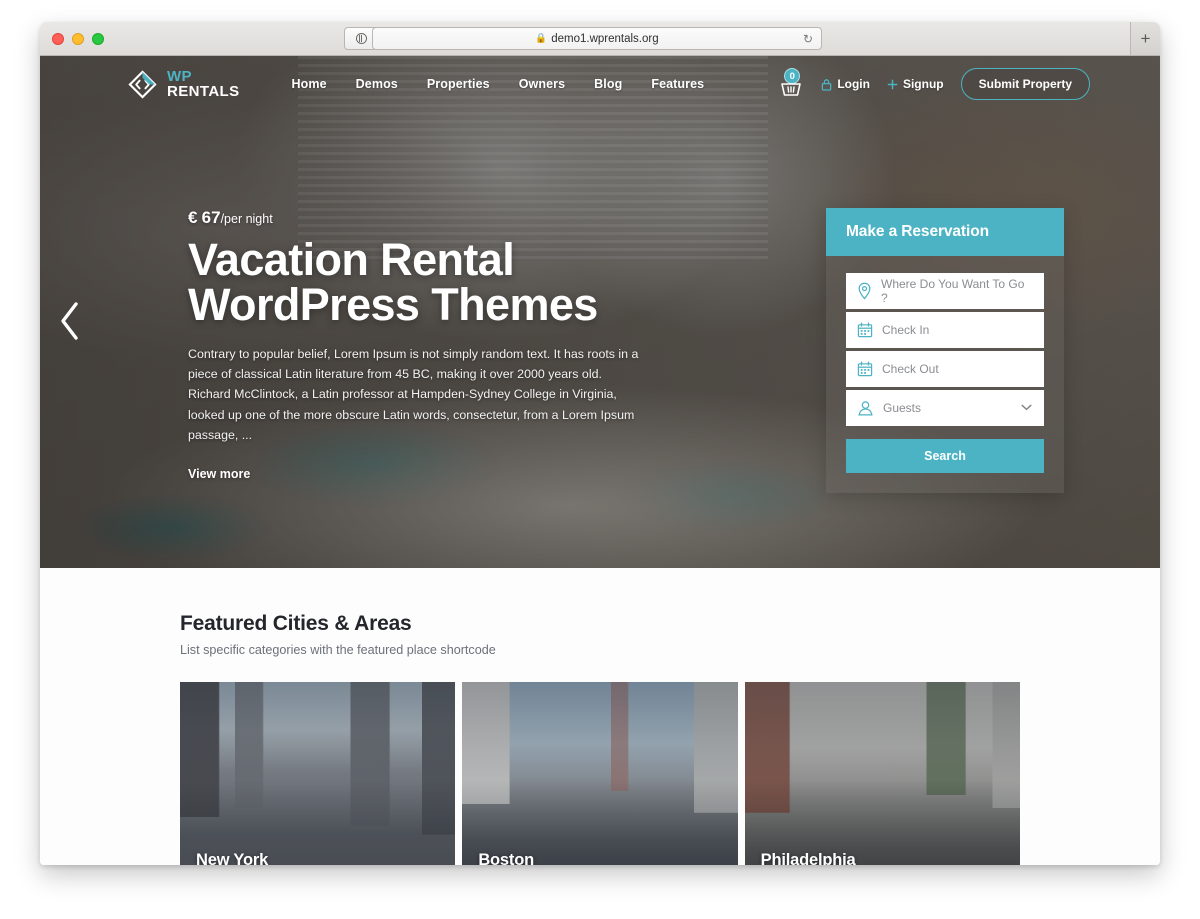 The width and height of the screenshot is (1200, 919). Describe the element at coordinates (892, 84) in the screenshot. I see `plus-icon` at that location.